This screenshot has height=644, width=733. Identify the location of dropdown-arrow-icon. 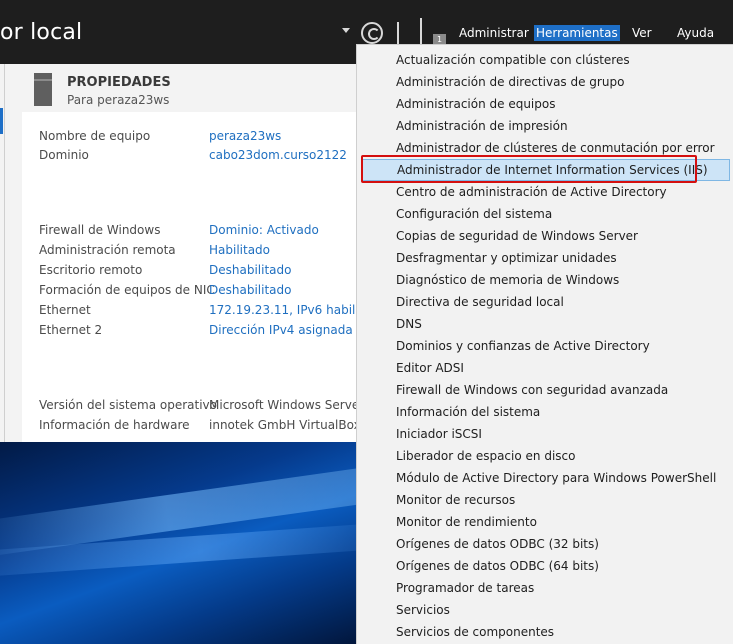
(346, 30).